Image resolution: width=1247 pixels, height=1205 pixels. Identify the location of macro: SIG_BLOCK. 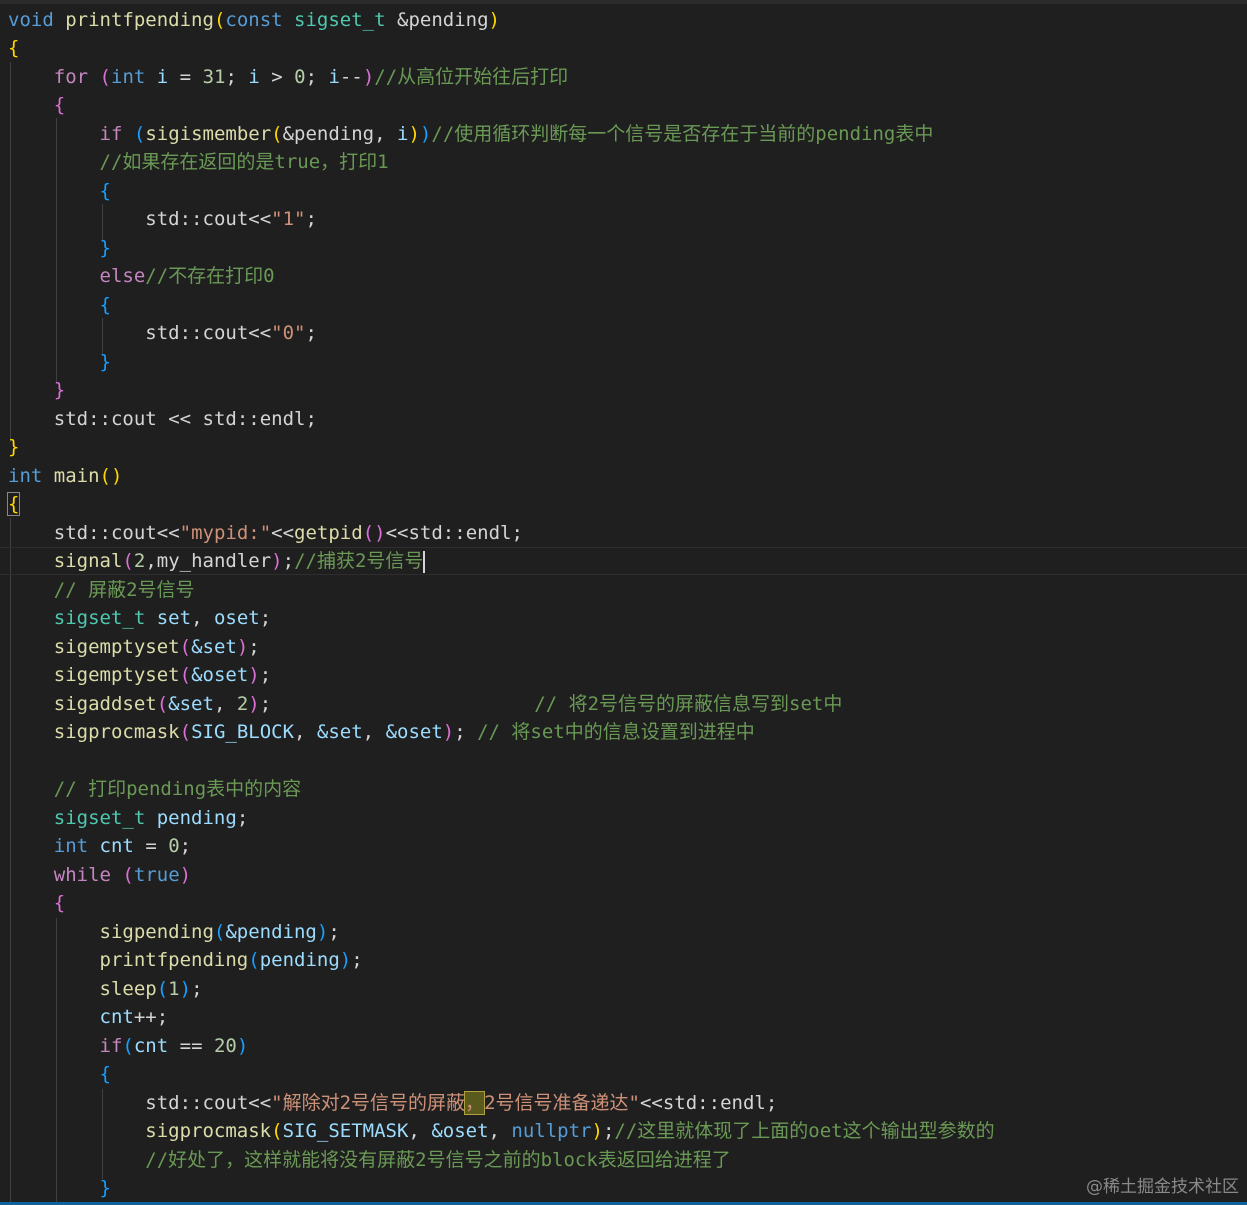
(243, 732).